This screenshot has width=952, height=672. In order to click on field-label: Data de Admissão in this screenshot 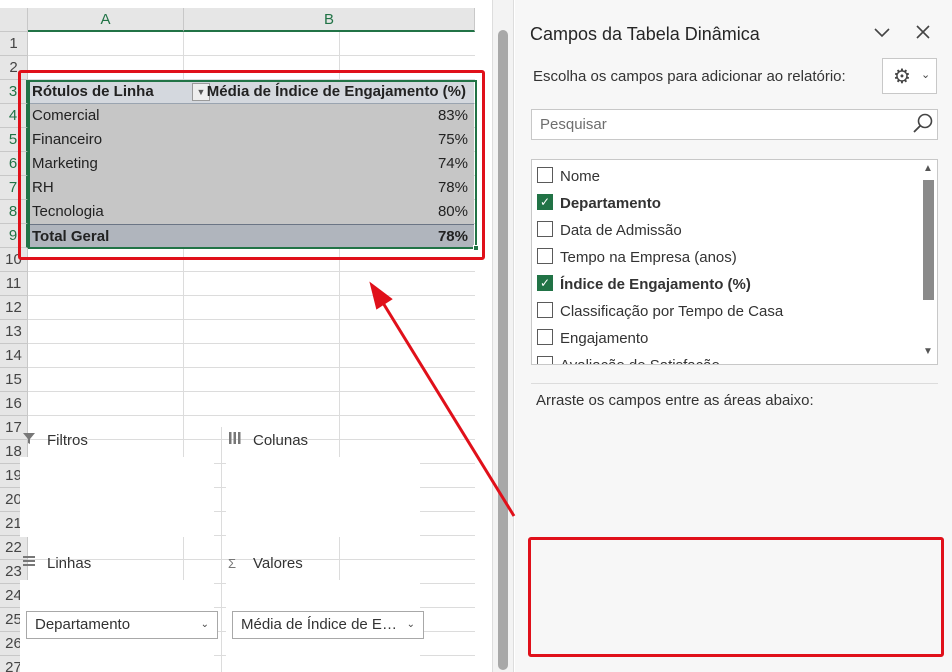, I will do `click(621, 230)`.